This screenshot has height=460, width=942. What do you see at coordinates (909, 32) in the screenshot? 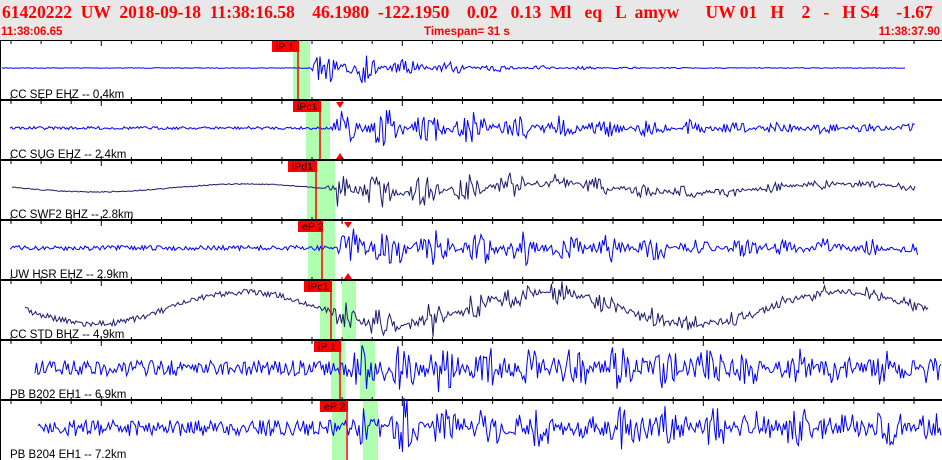
I see `end-time: 11:38:37.90` at bounding box center [909, 32].